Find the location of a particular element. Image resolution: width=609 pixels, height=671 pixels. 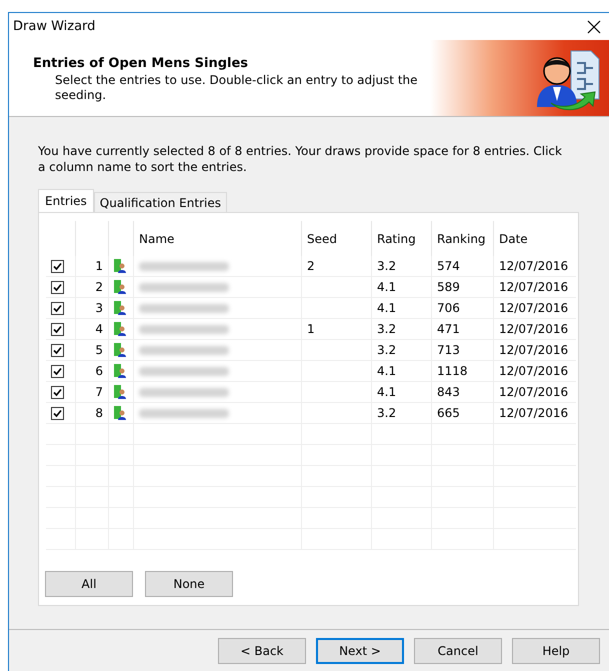

close-icon is located at coordinates (594, 27).